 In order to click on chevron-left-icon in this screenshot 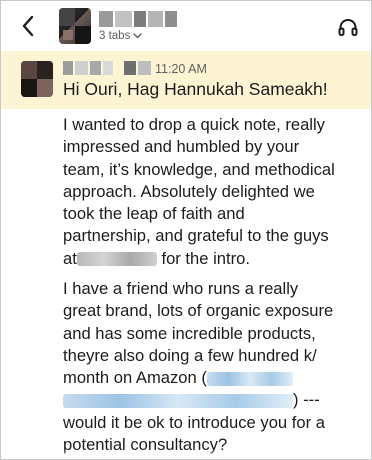, I will do `click(28, 26)`.